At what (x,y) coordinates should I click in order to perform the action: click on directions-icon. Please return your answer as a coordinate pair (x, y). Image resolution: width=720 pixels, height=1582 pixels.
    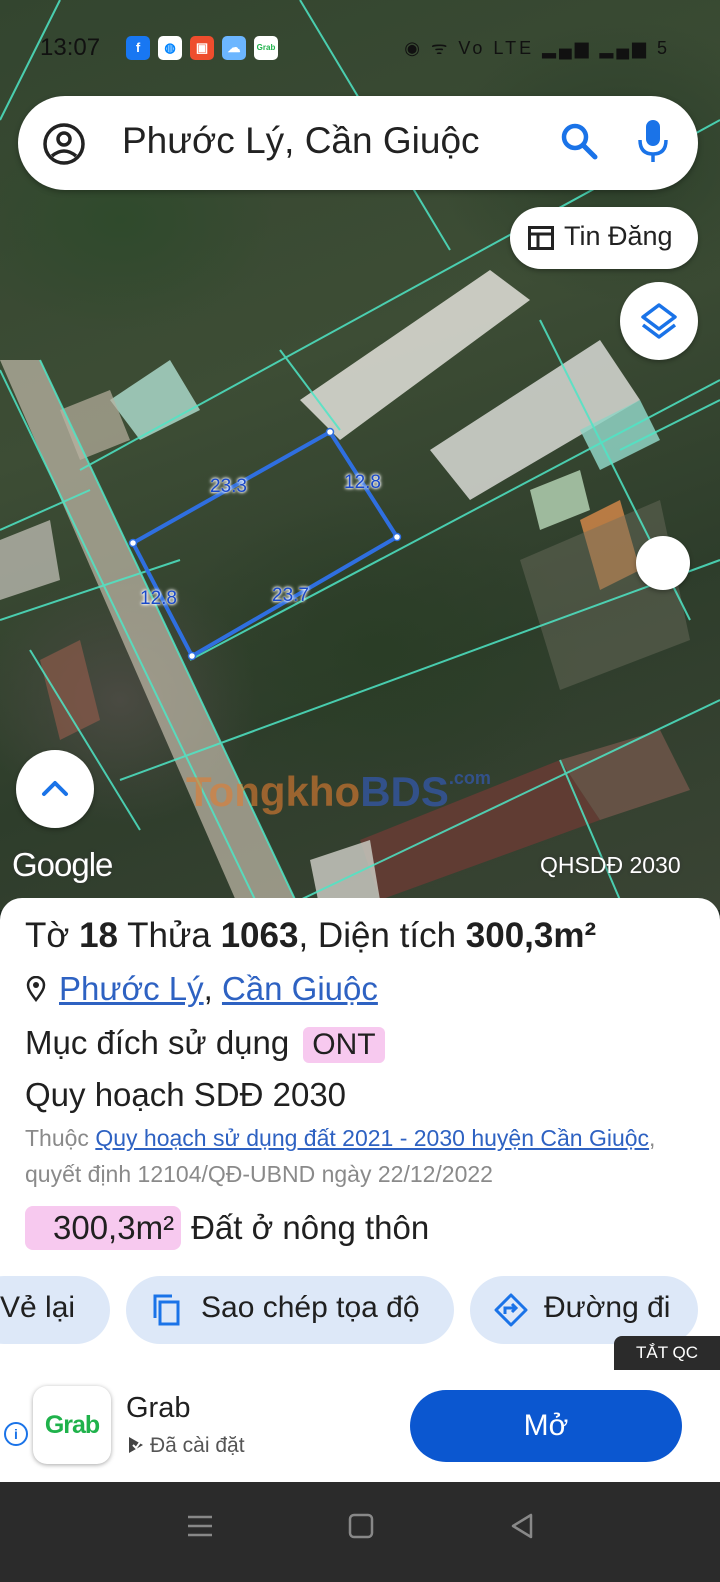
    Looking at the image, I should click on (511, 1310).